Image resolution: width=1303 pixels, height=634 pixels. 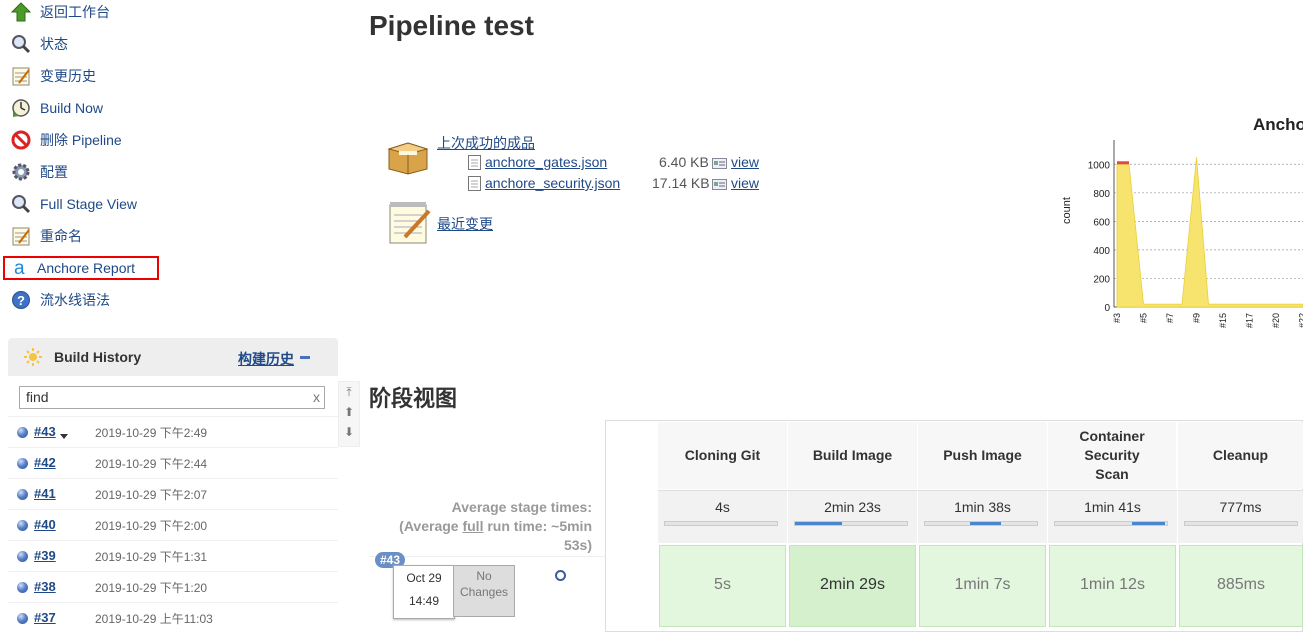 I want to click on recent-changes-link: 最近变更, so click(x=465, y=224).